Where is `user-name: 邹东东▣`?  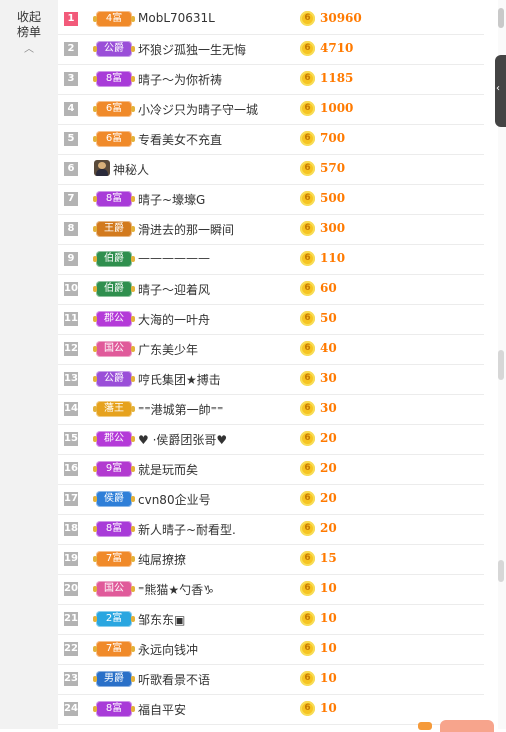 user-name: 邹东东▣ is located at coordinates (161, 619).